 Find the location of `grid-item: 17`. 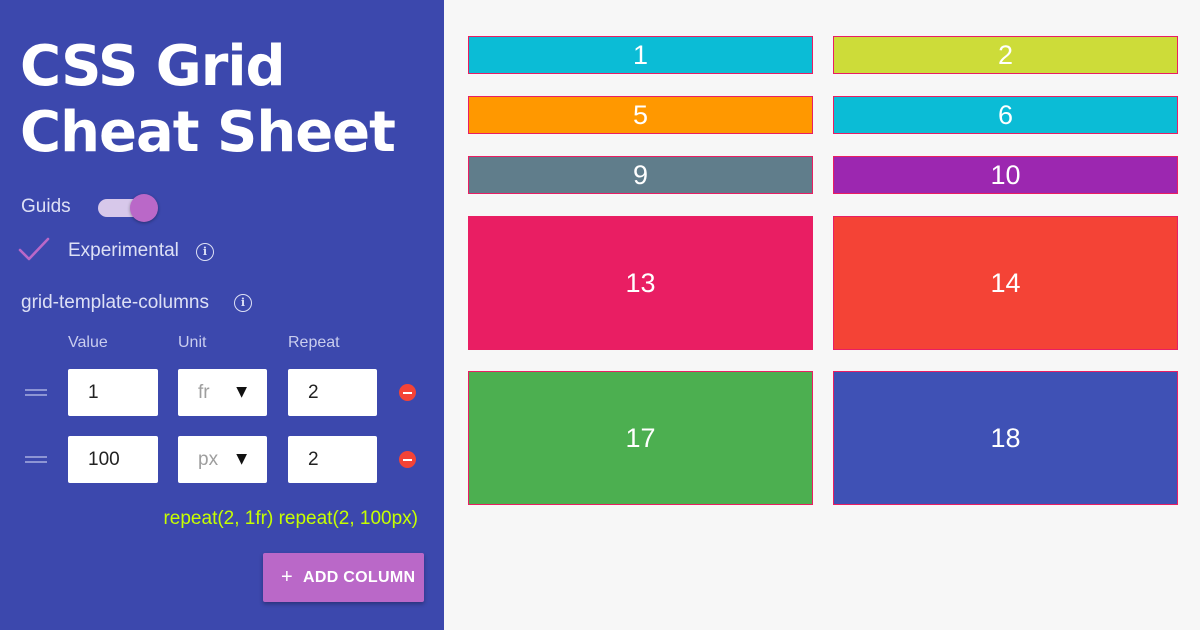

grid-item: 17 is located at coordinates (640, 438).